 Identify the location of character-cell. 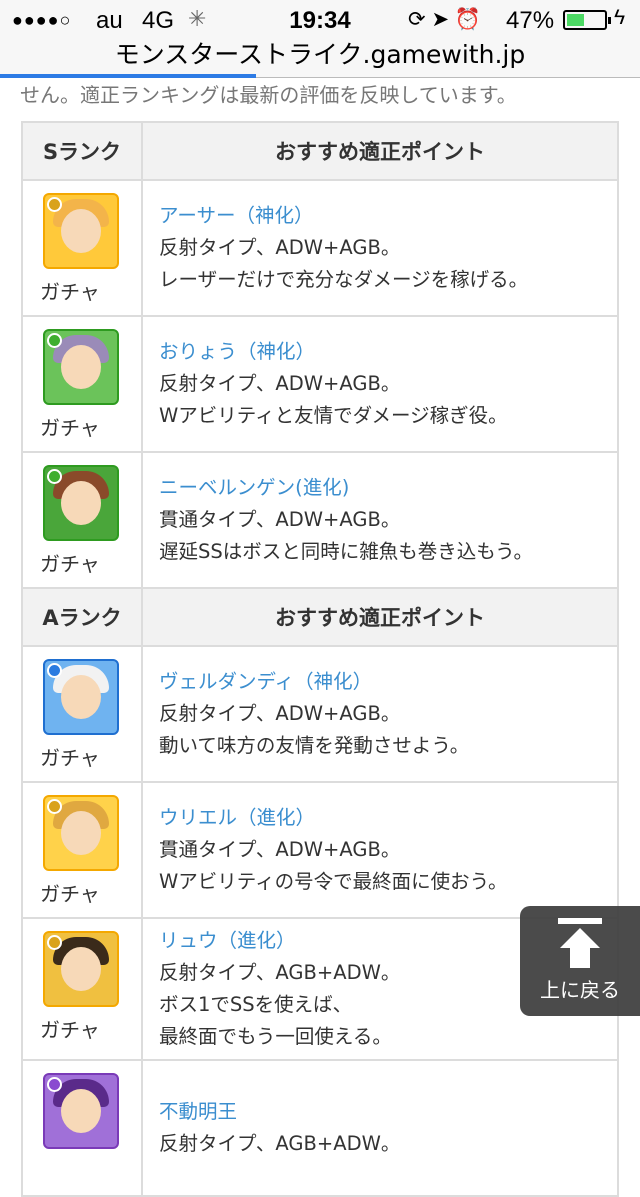
(82, 1128).